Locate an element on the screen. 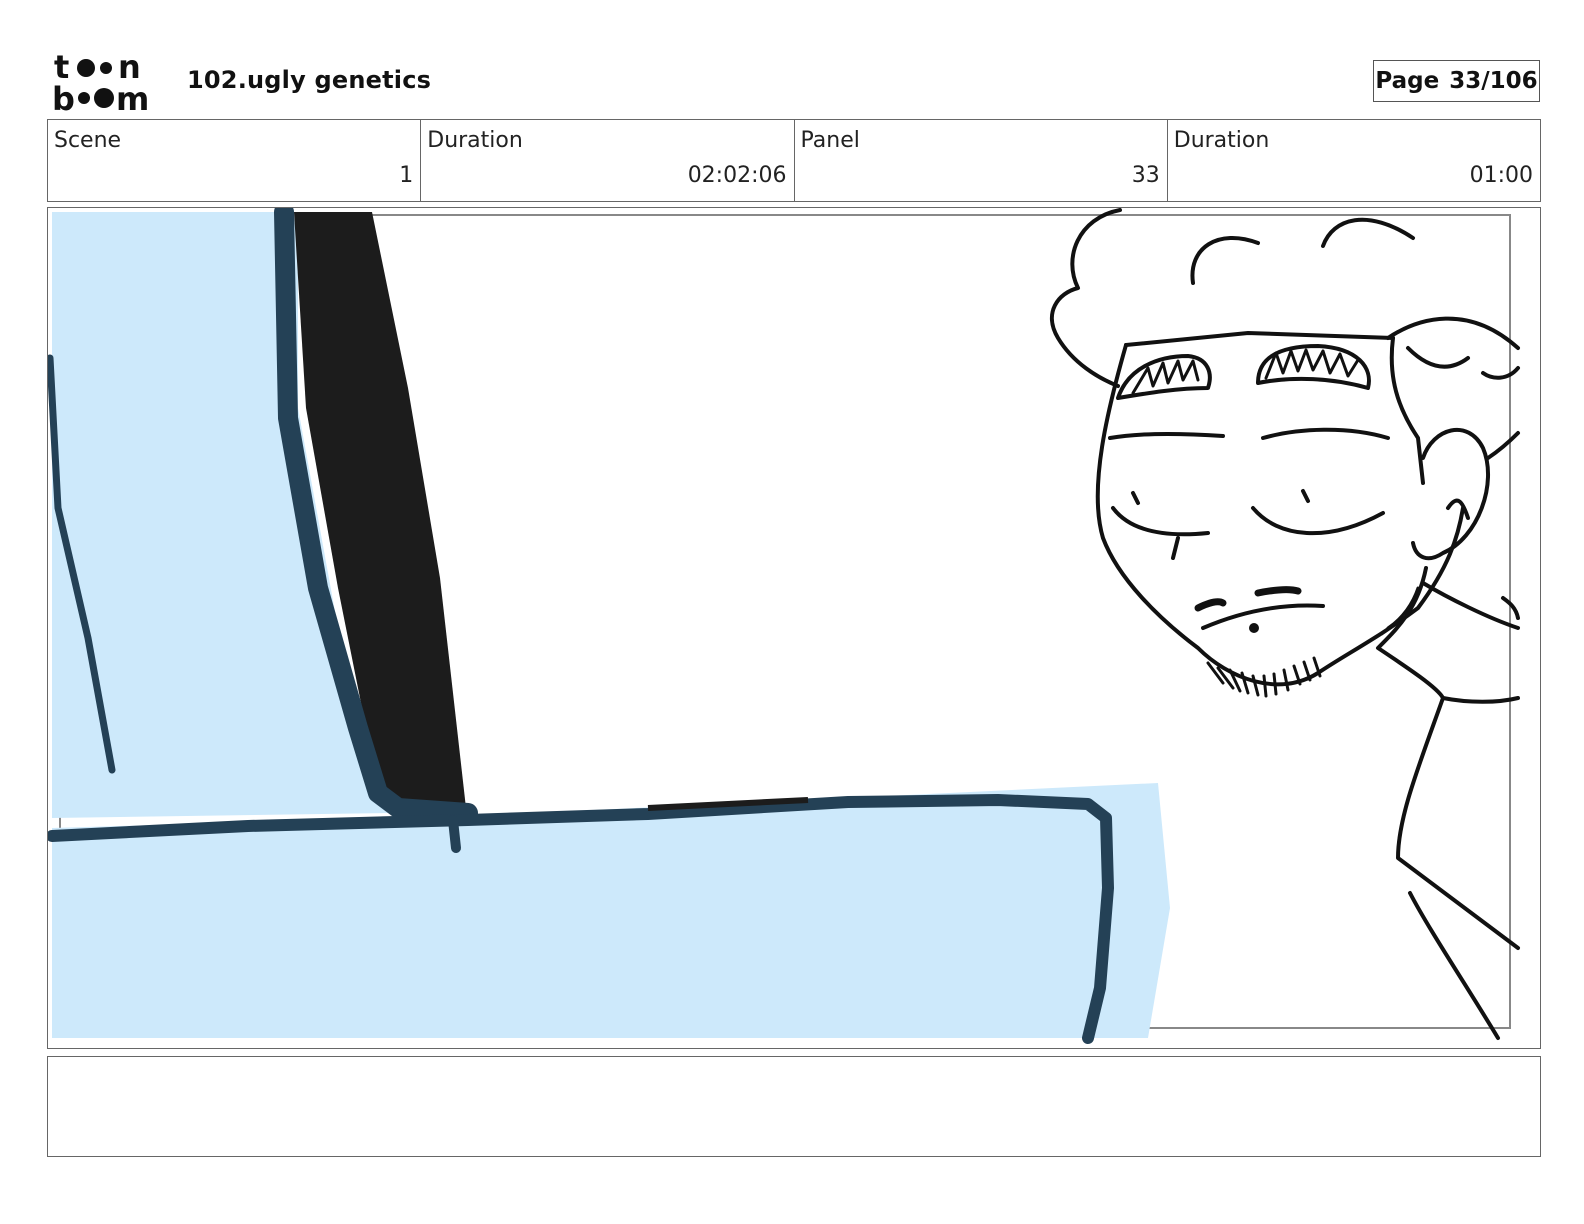  page-indicator: Page 33/106 is located at coordinates (1456, 81).